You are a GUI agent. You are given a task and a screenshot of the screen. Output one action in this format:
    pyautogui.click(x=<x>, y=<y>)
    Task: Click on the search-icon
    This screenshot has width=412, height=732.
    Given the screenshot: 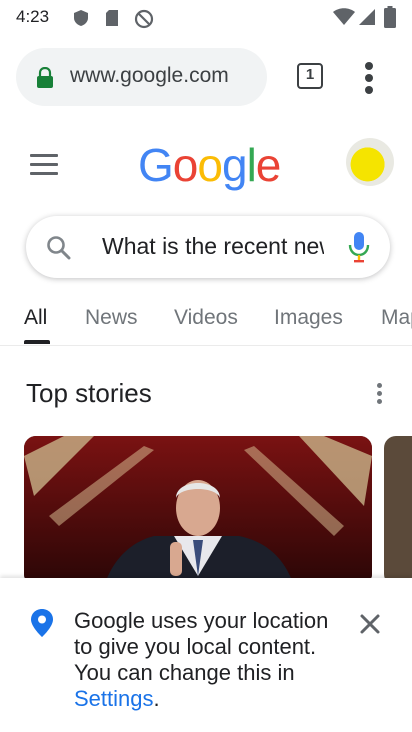 What is the action you would take?
    pyautogui.click(x=59, y=248)
    